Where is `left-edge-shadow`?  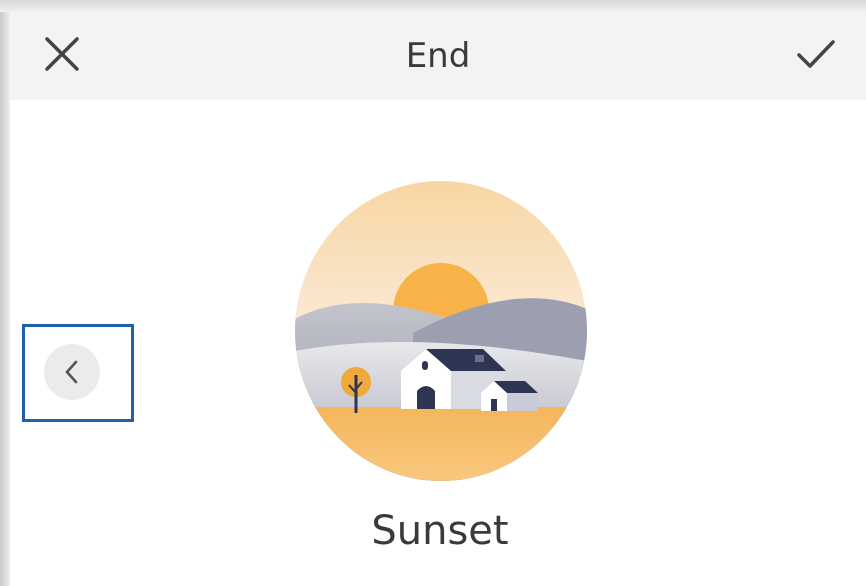 left-edge-shadow is located at coordinates (5, 293).